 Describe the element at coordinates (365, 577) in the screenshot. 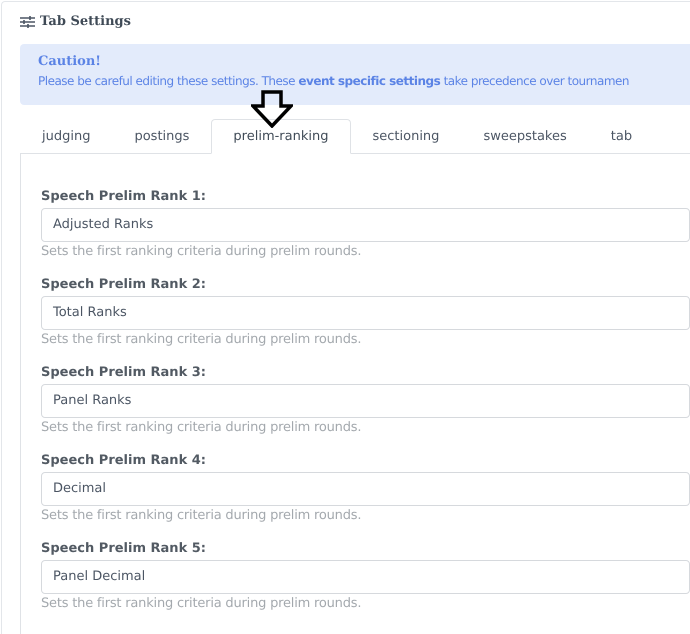

I see `select-field: Panel Decimal` at that location.